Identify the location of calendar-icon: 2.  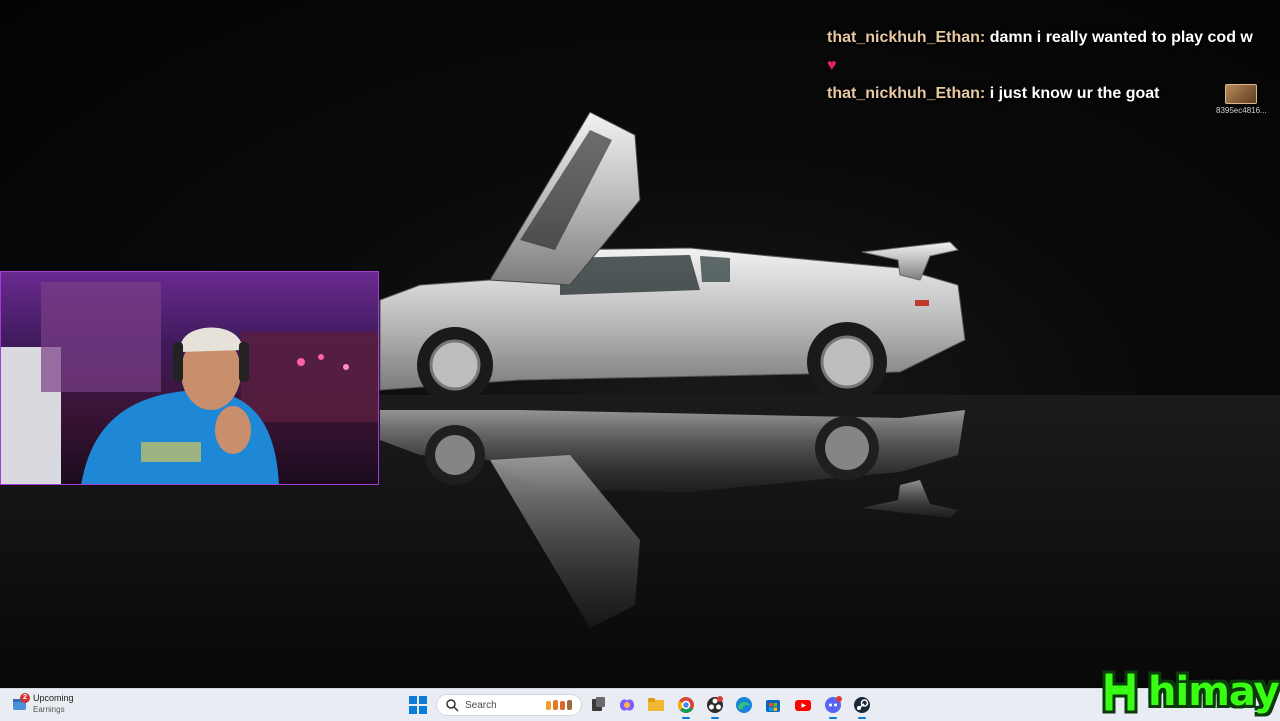
(21, 702).